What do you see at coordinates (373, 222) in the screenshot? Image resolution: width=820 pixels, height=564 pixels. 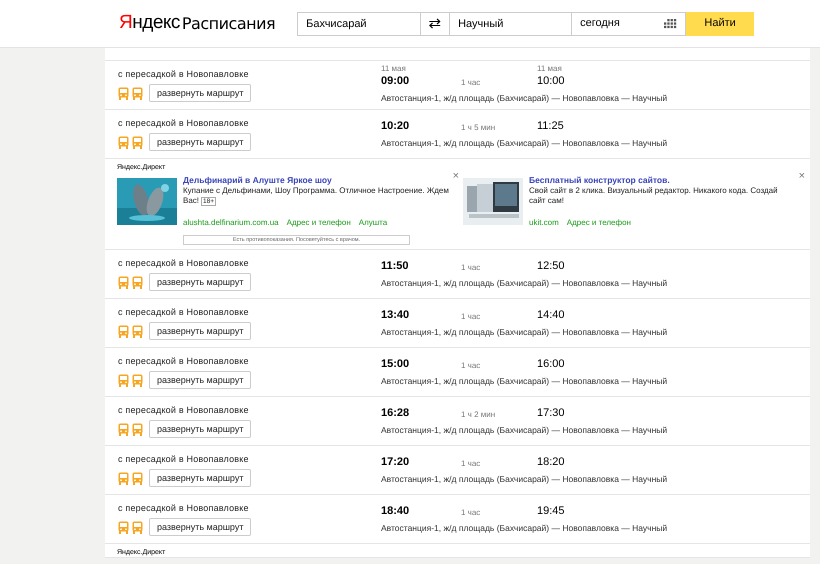 I see `ad-link: Алушта` at bounding box center [373, 222].